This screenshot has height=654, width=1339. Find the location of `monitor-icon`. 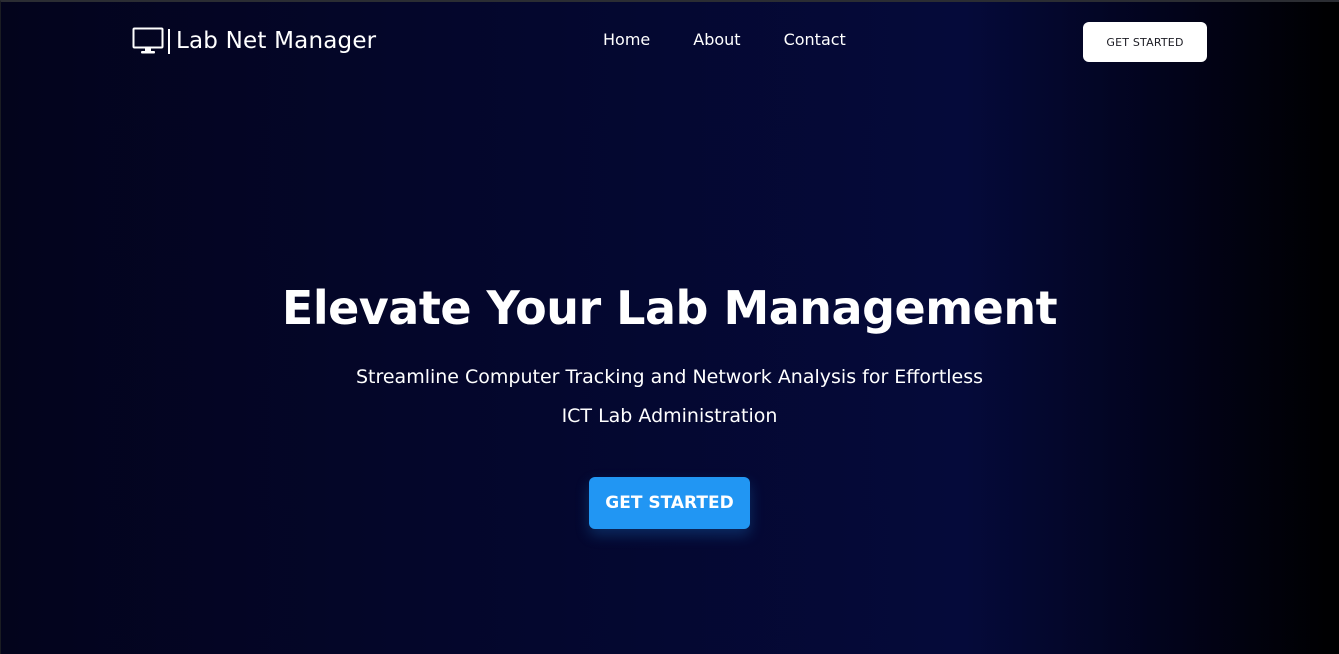

monitor-icon is located at coordinates (148, 40).